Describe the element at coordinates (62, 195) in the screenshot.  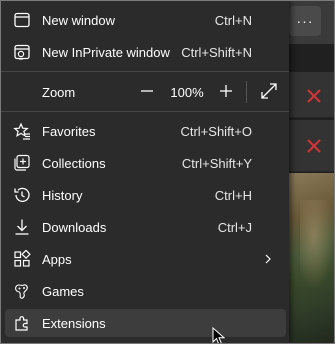
I see `menu-item-label: History` at that location.